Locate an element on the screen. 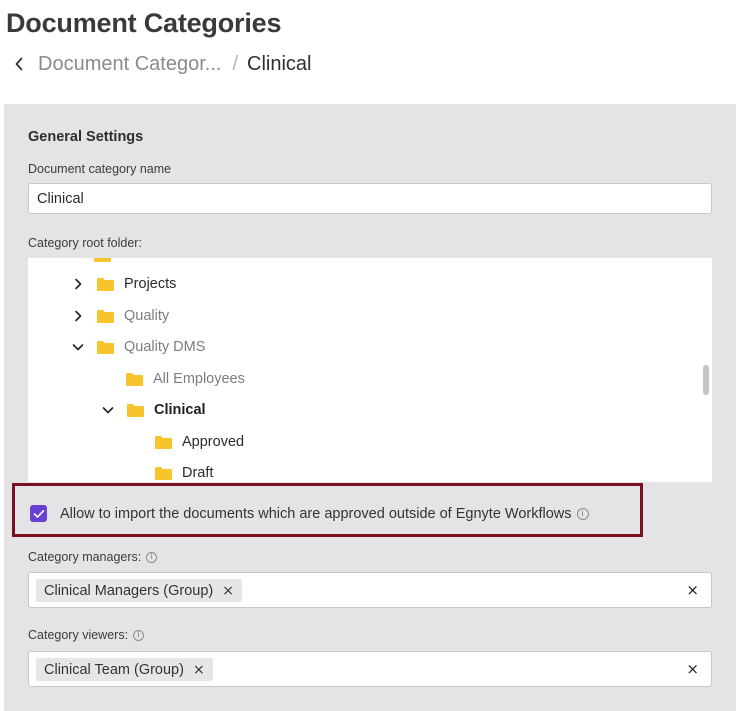  tree-item-quality-dms: Quality DMS is located at coordinates (136, 347).